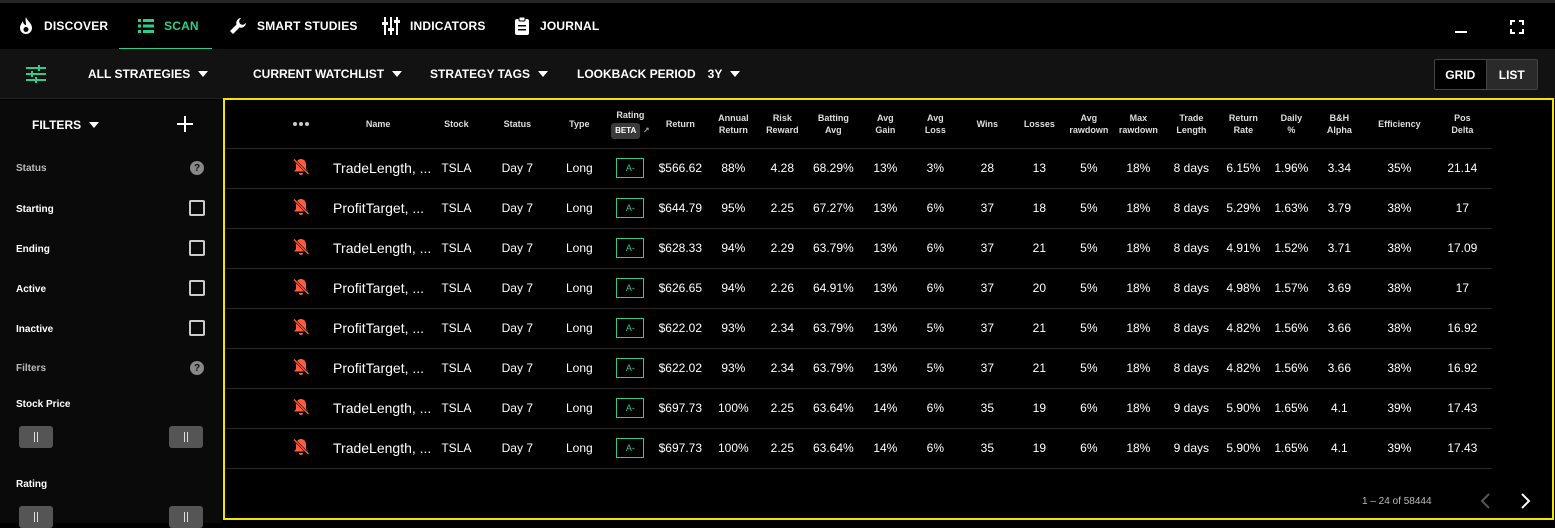 The height and width of the screenshot is (528, 1555). Describe the element at coordinates (434, 26) in the screenshot. I see `tab-indicators: INDICATORS` at that location.